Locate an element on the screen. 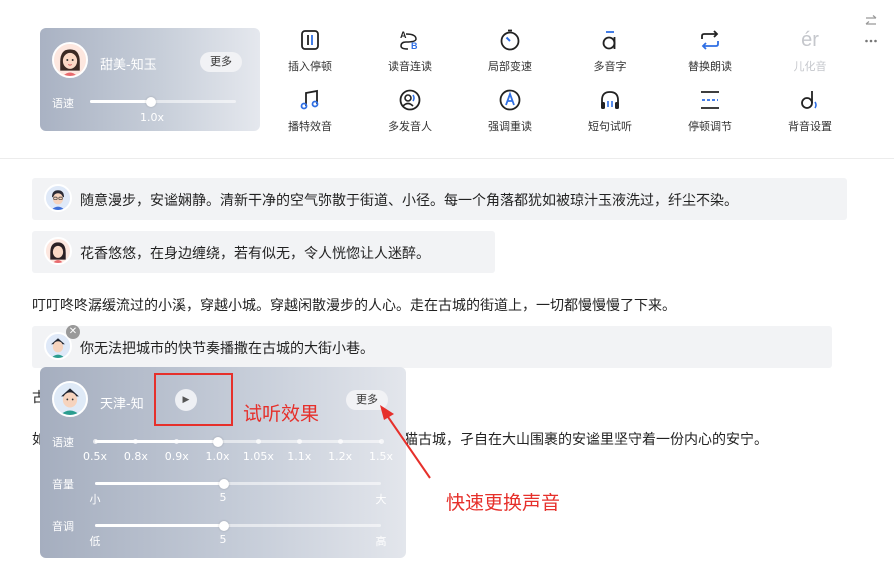 The height and width of the screenshot is (561, 894). volume-min-label: 小 is located at coordinates (95, 499).